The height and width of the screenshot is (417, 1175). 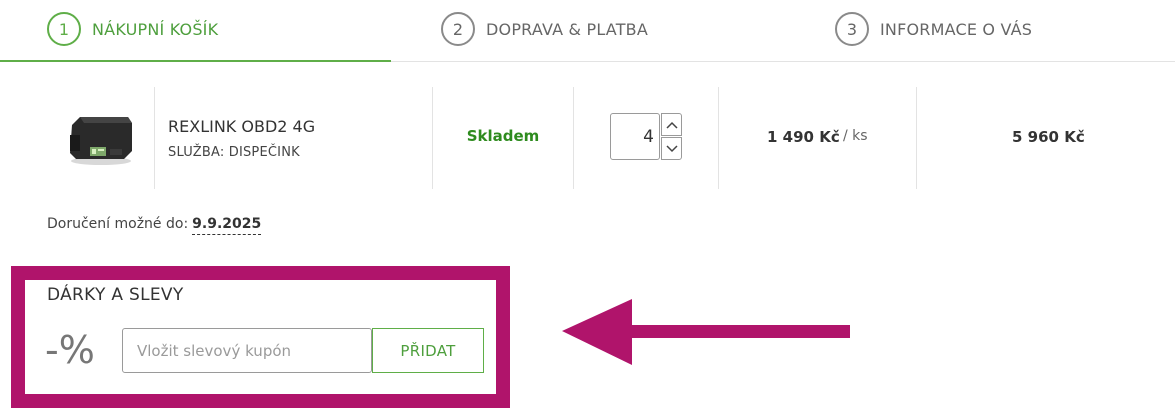 I want to click on step-label: NÁKUPNÍ KOŠÍK, so click(x=155, y=29).